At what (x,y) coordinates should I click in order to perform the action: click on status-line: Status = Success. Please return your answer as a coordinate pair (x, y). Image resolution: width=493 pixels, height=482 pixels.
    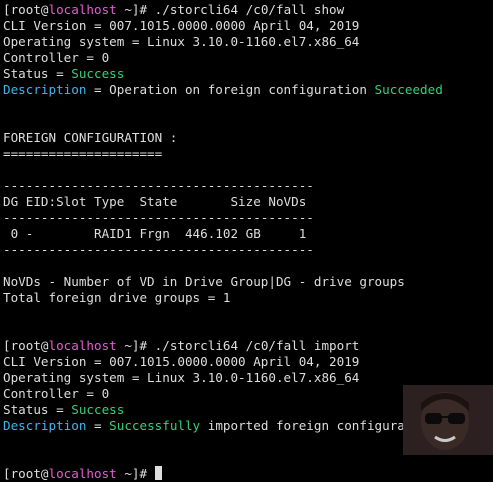
    Looking at the image, I should click on (248, 74).